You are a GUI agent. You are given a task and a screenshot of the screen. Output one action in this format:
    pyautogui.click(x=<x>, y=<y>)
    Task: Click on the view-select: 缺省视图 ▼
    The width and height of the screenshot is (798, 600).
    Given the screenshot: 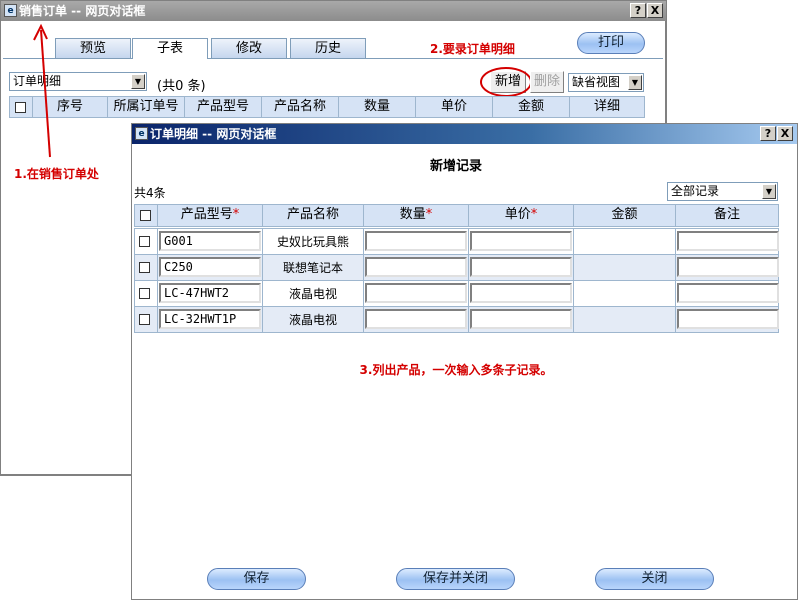 What is the action you would take?
    pyautogui.click(x=606, y=82)
    